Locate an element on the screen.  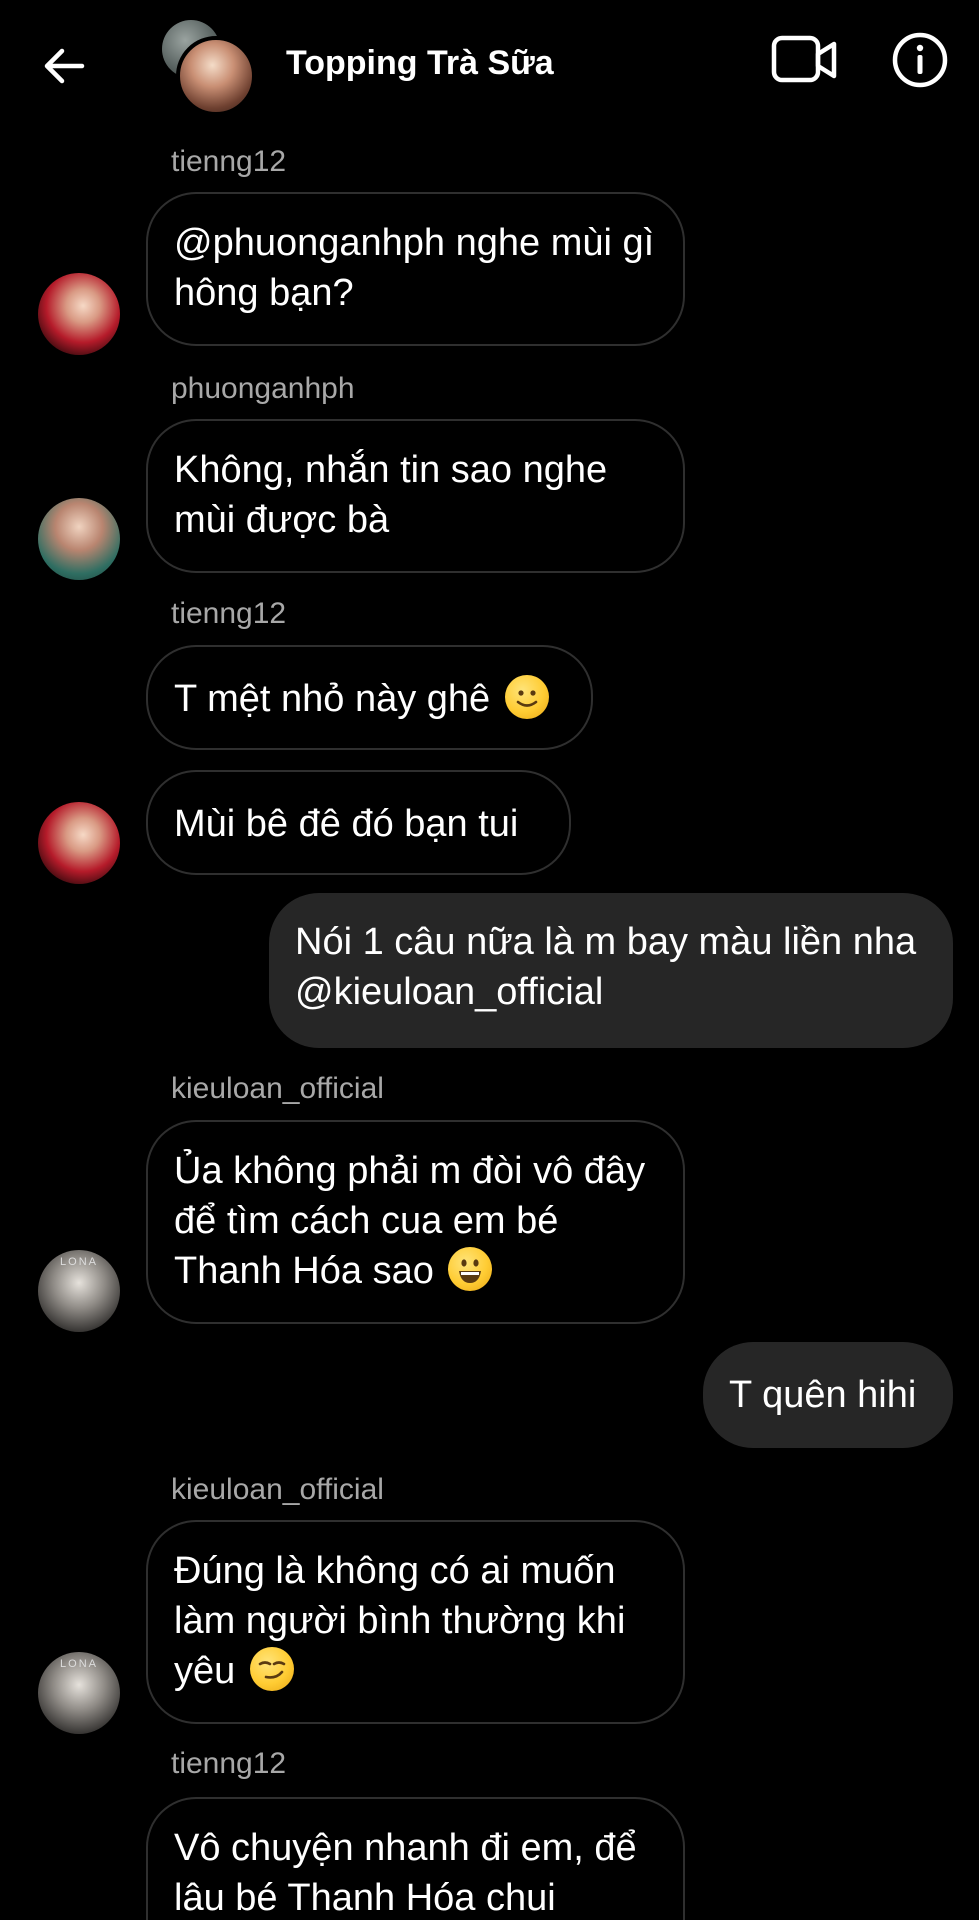
video-call-icon is located at coordinates (804, 59).